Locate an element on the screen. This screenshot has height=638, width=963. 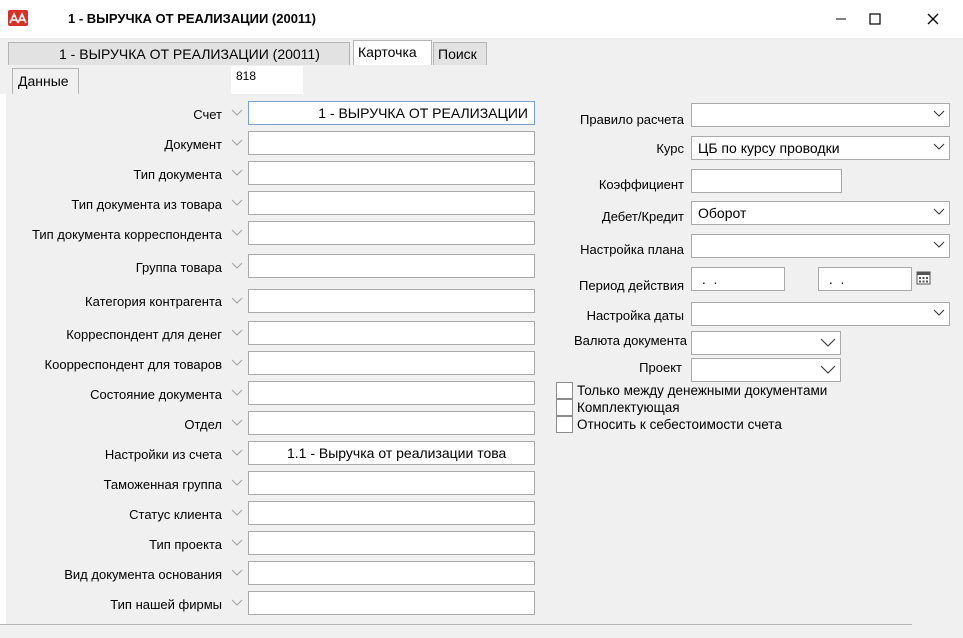
debit-credit-select: Оборот is located at coordinates (820, 213).